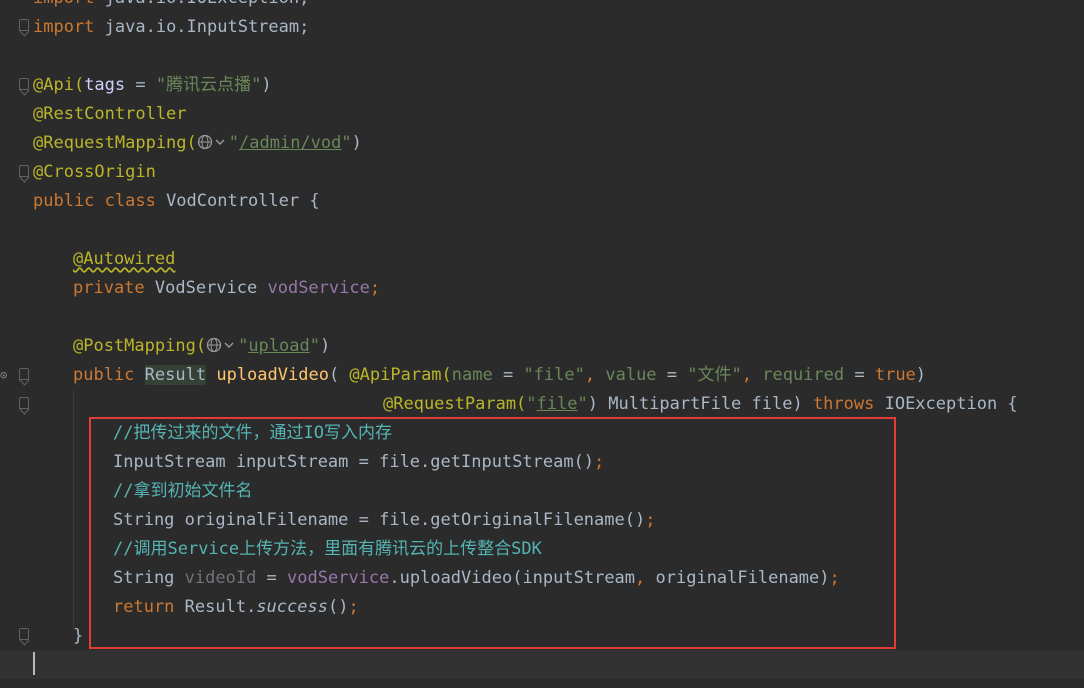  I want to click on code-line: //调用Service上传方法，里面有腾讯云的上传整合SDK, so click(271, 549).